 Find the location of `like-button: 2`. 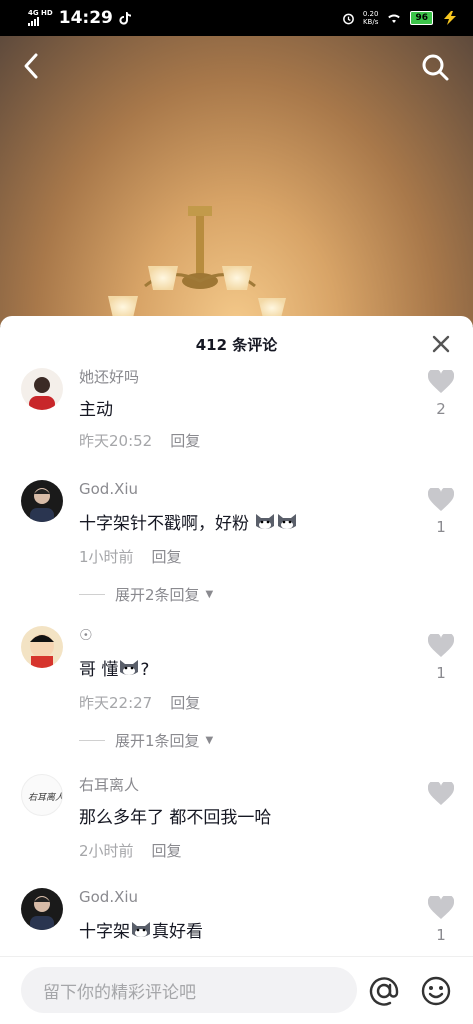

like-button: 2 is located at coordinates (441, 393).